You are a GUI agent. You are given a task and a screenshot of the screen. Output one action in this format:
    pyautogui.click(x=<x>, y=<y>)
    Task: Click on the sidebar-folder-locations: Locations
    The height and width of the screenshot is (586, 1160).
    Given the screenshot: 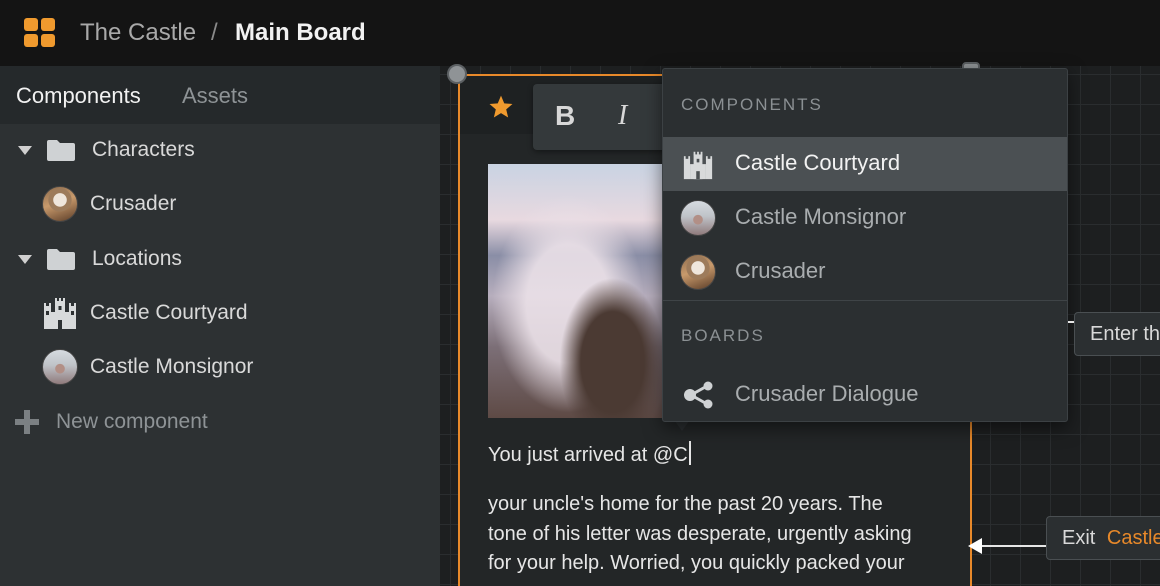 What is the action you would take?
    pyautogui.click(x=220, y=259)
    